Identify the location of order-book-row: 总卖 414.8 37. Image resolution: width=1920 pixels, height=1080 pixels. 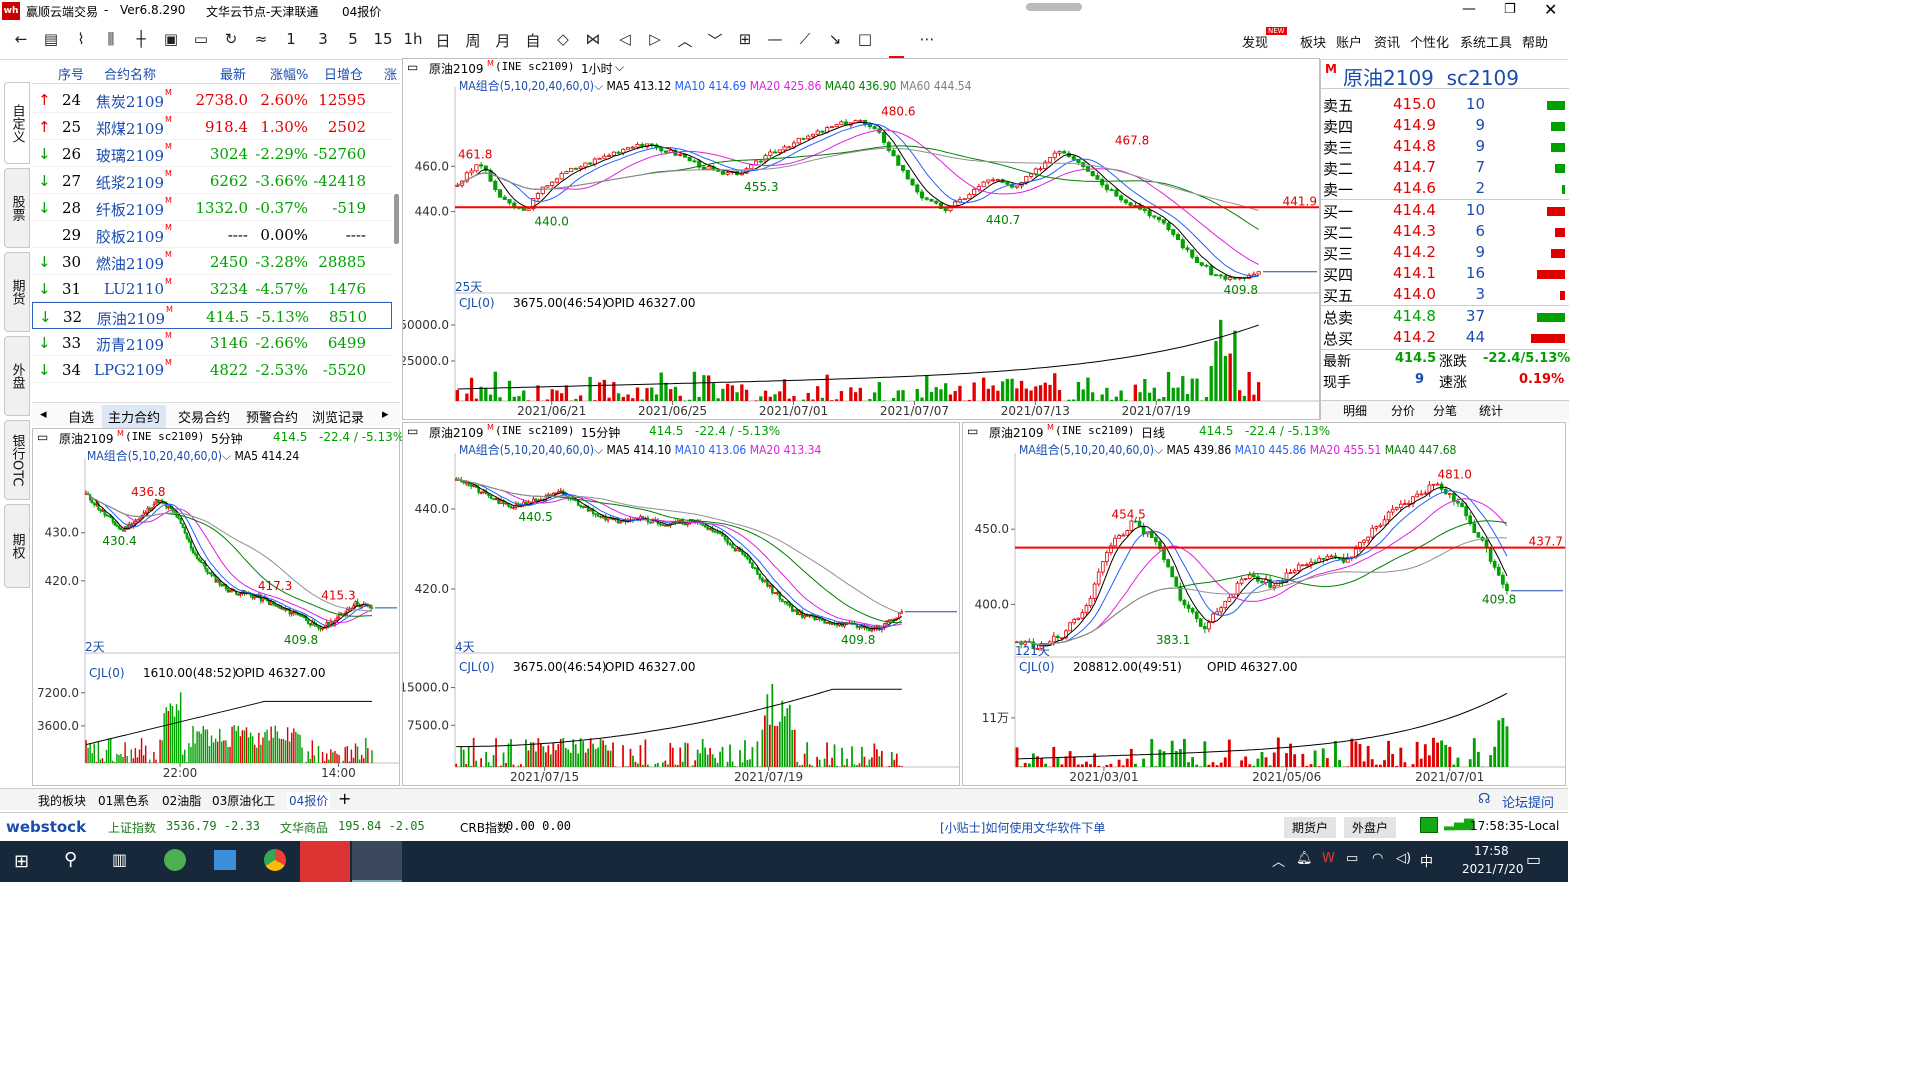
(1445, 316).